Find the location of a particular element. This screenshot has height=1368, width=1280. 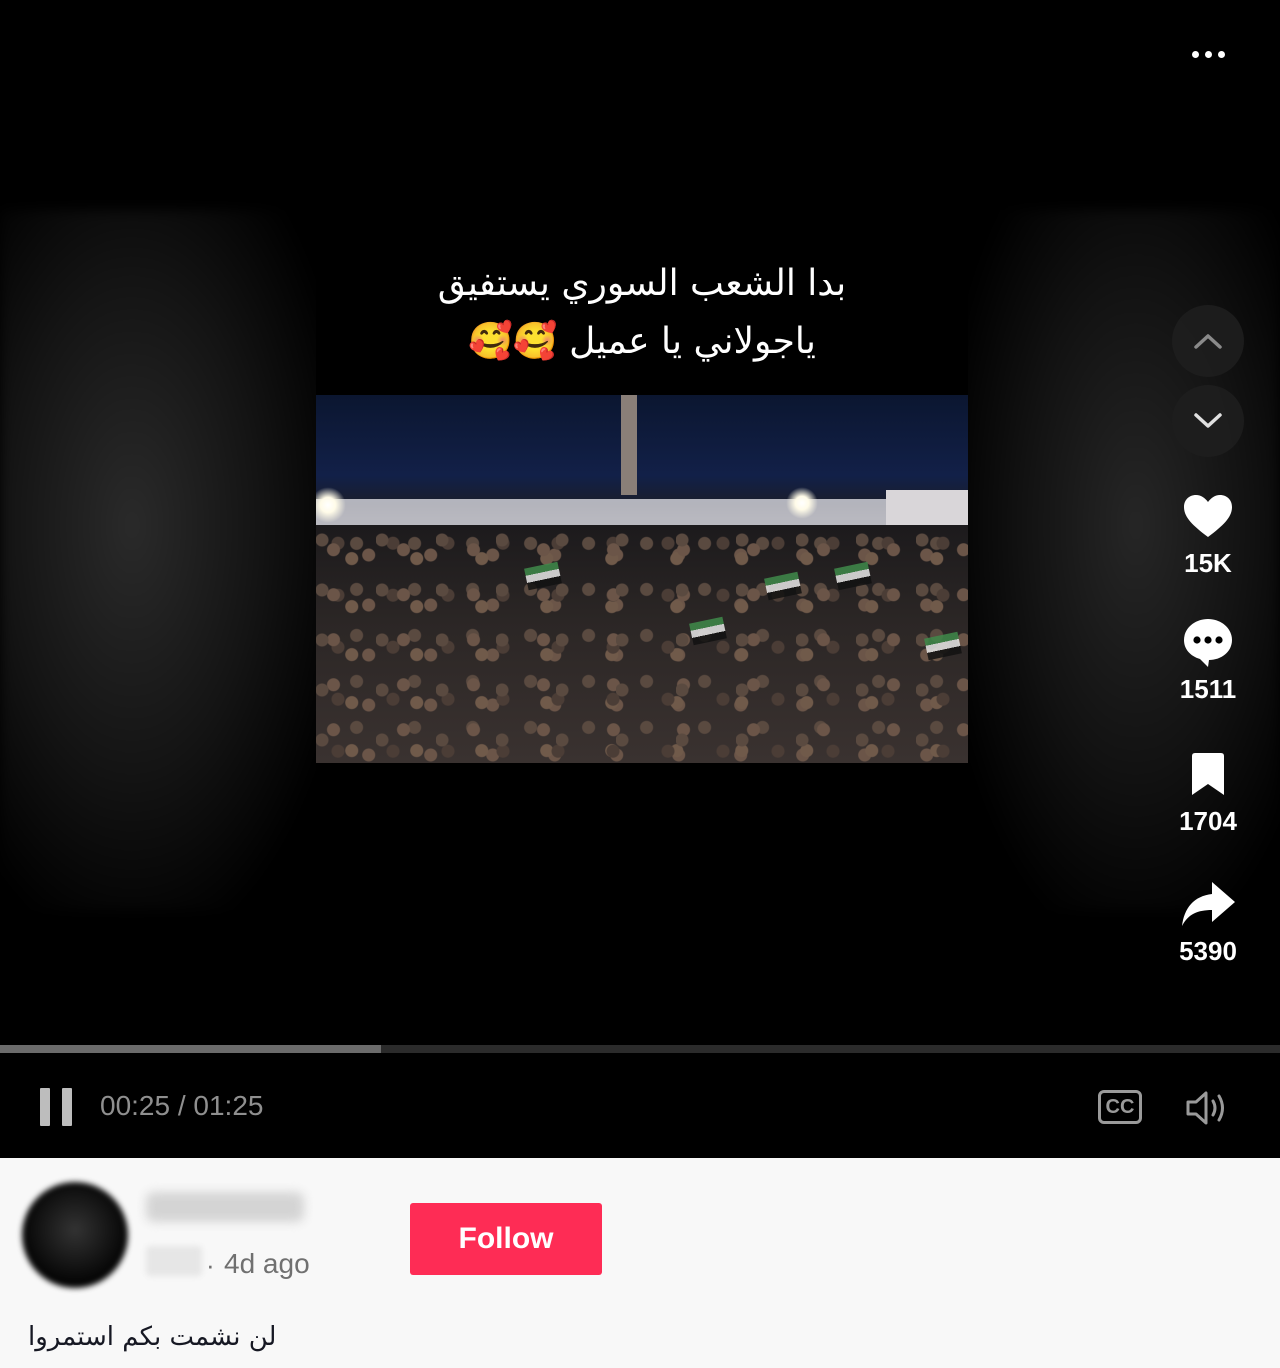

share-button is located at coordinates (1208, 904).